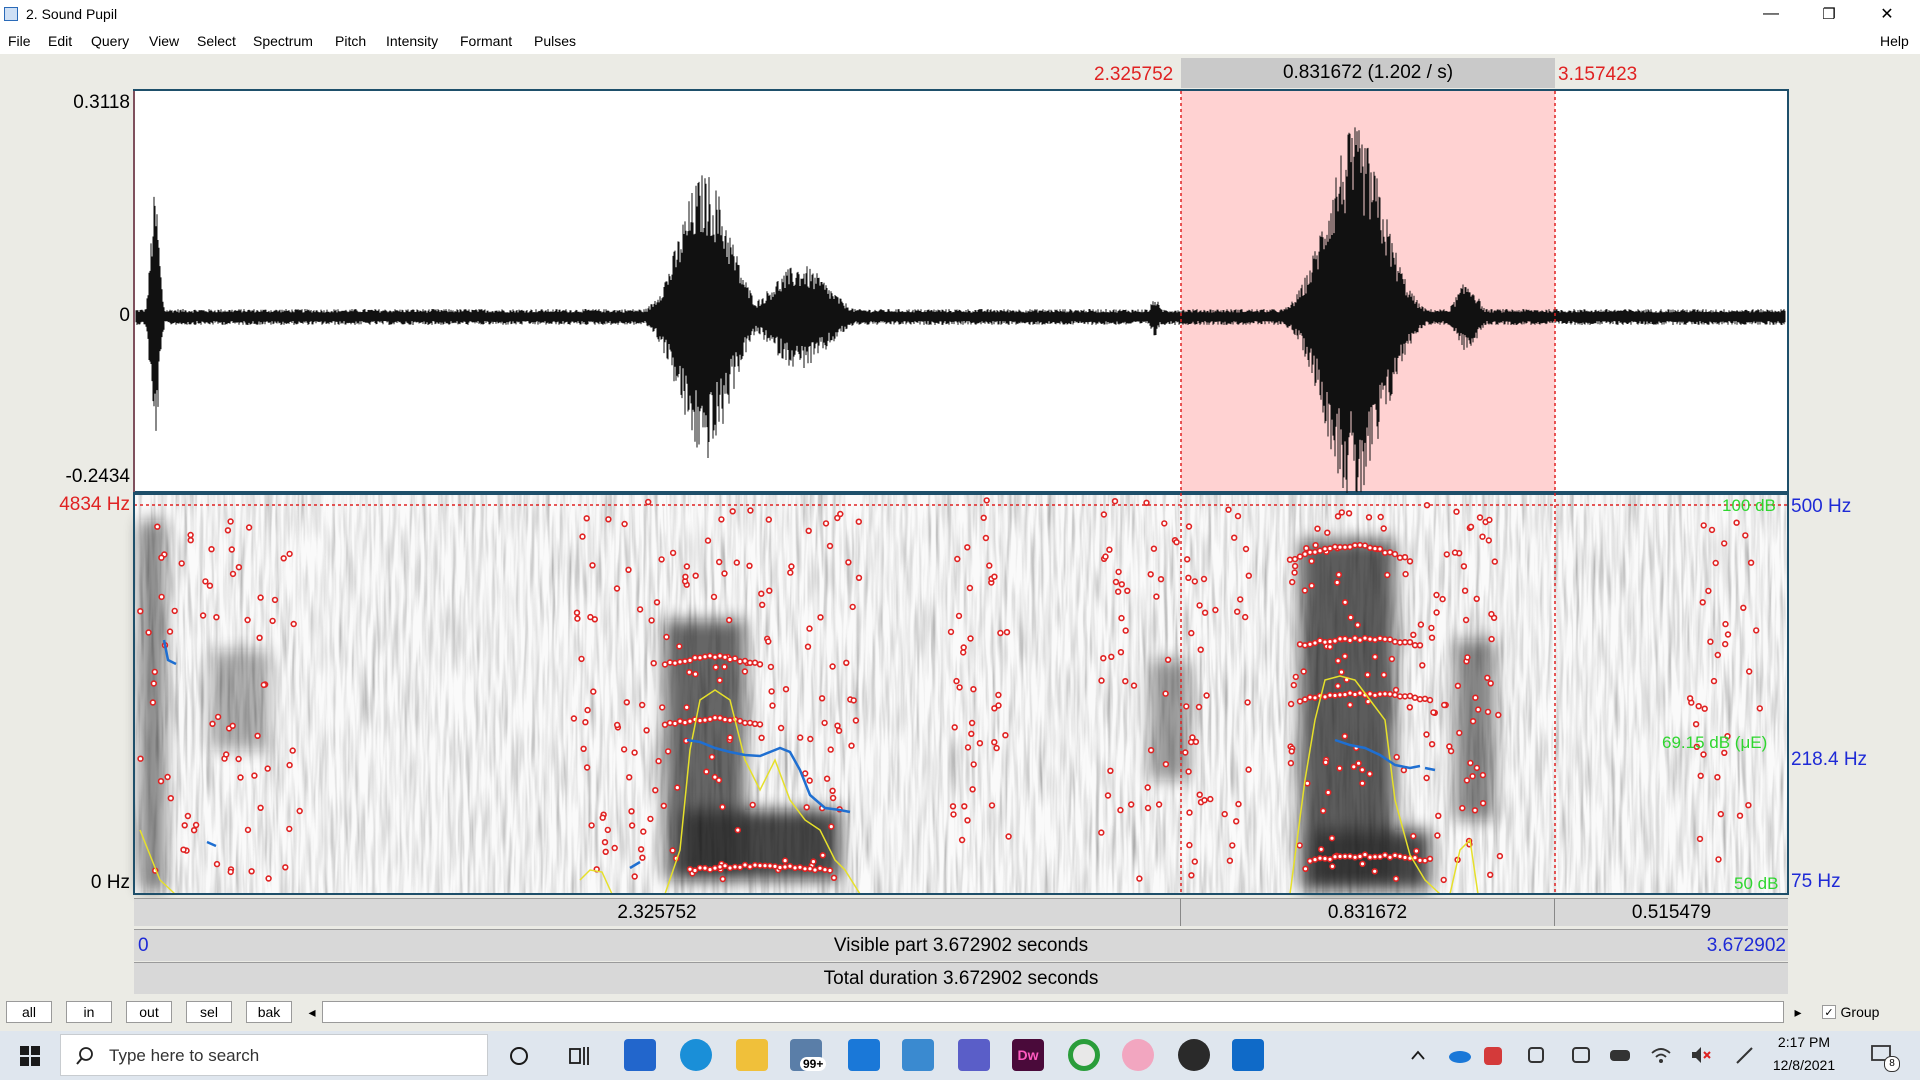  Describe the element at coordinates (110, 41) in the screenshot. I see `menu-query: Query` at that location.